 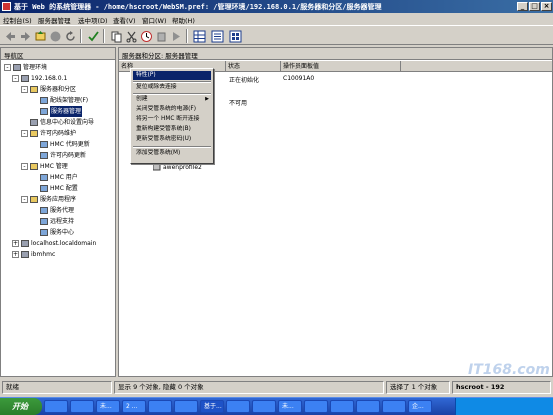 I want to click on check-icon, so click(x=92, y=35).